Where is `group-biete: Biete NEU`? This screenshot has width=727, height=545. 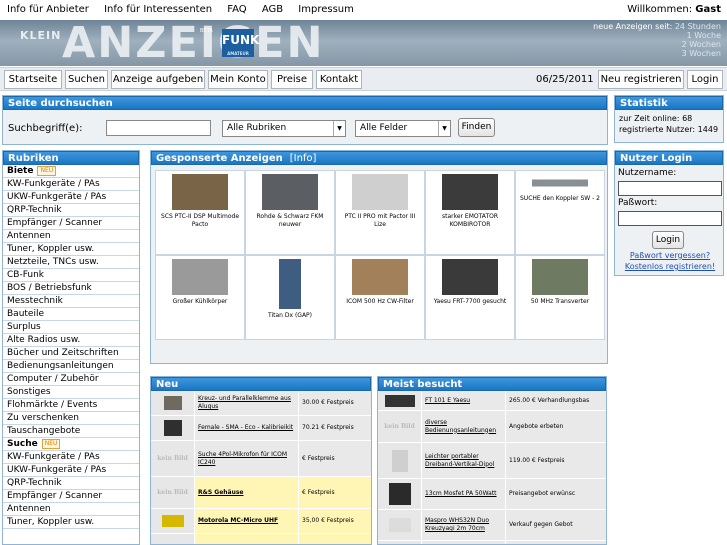 group-biete: Biete NEU is located at coordinates (71, 171).